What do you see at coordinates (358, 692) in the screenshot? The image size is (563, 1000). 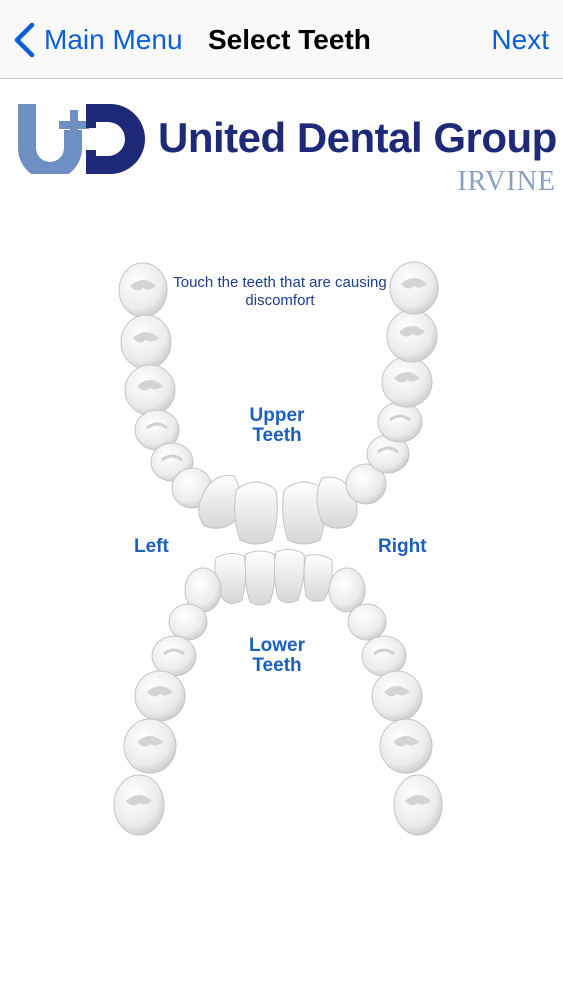 I see `lower-right-teeth` at bounding box center [358, 692].